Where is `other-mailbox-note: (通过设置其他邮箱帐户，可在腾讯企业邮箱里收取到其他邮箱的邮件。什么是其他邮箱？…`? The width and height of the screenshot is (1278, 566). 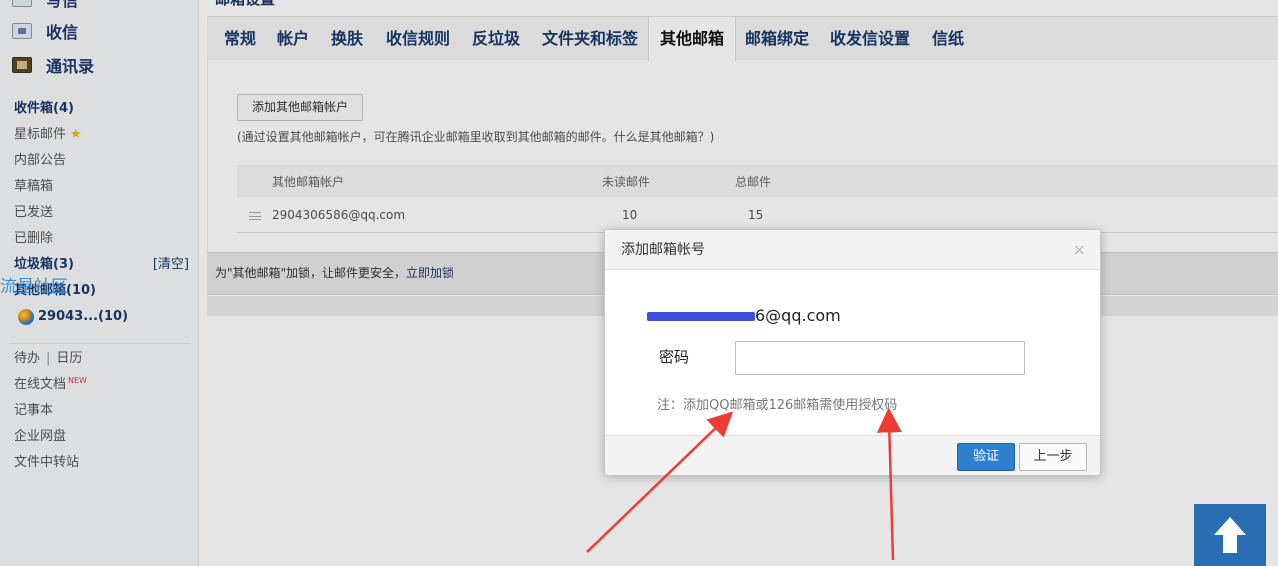 other-mailbox-note: (通过设置其他邮箱帐户，可在腾讯企业邮箱里收取到其他邮箱的邮件。什么是其他邮箱？… is located at coordinates (476, 137).